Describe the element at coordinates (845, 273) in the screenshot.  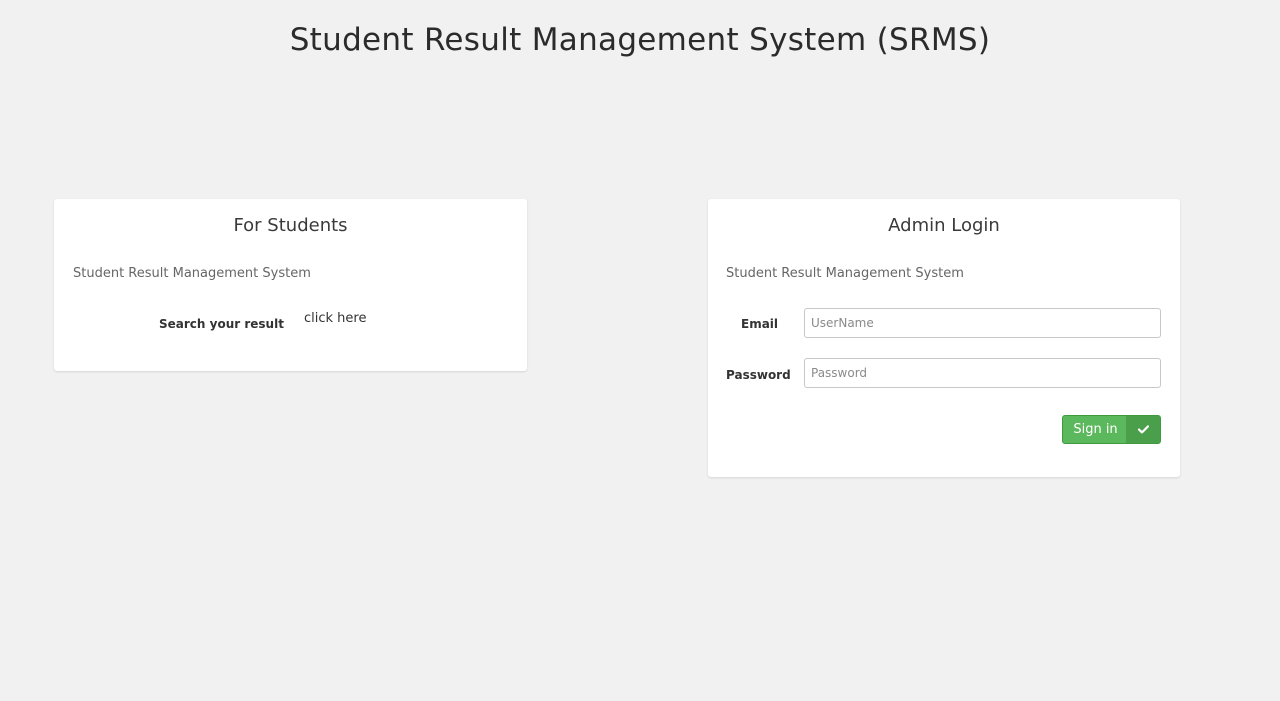
I see `admin-login-subtitle: Student Result Management System` at that location.